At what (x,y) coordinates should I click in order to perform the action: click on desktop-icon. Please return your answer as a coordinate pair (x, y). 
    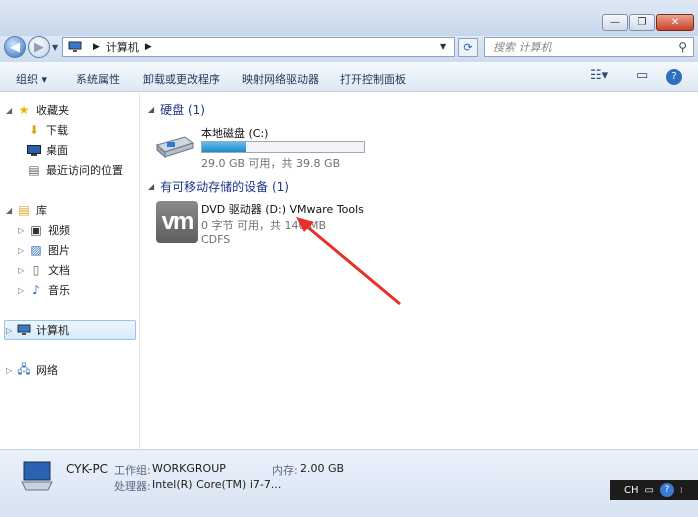
    Looking at the image, I should click on (34, 150).